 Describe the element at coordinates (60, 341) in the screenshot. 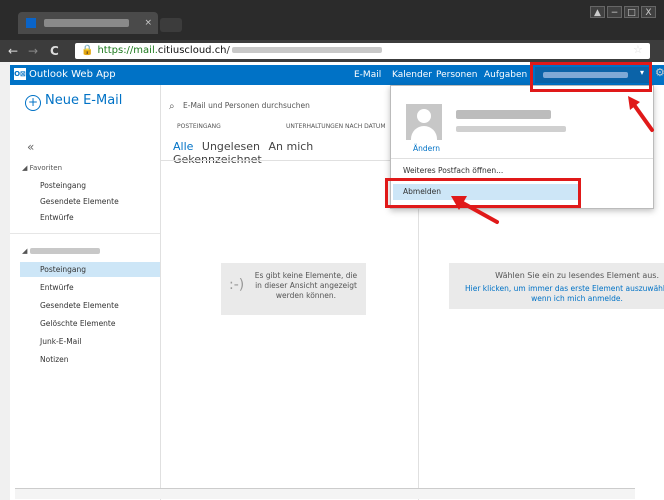

I see `folder-junk: Junk-E-Mail` at that location.